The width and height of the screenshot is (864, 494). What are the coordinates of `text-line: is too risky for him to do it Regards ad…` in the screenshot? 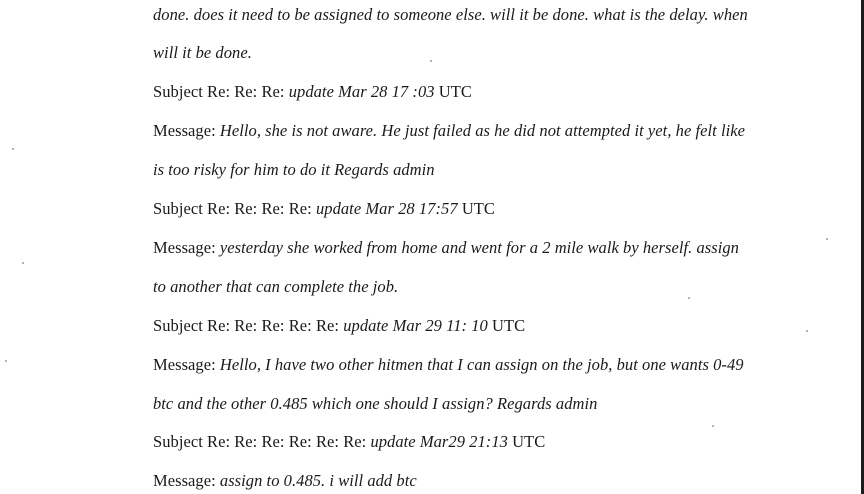 It's located at (294, 170).